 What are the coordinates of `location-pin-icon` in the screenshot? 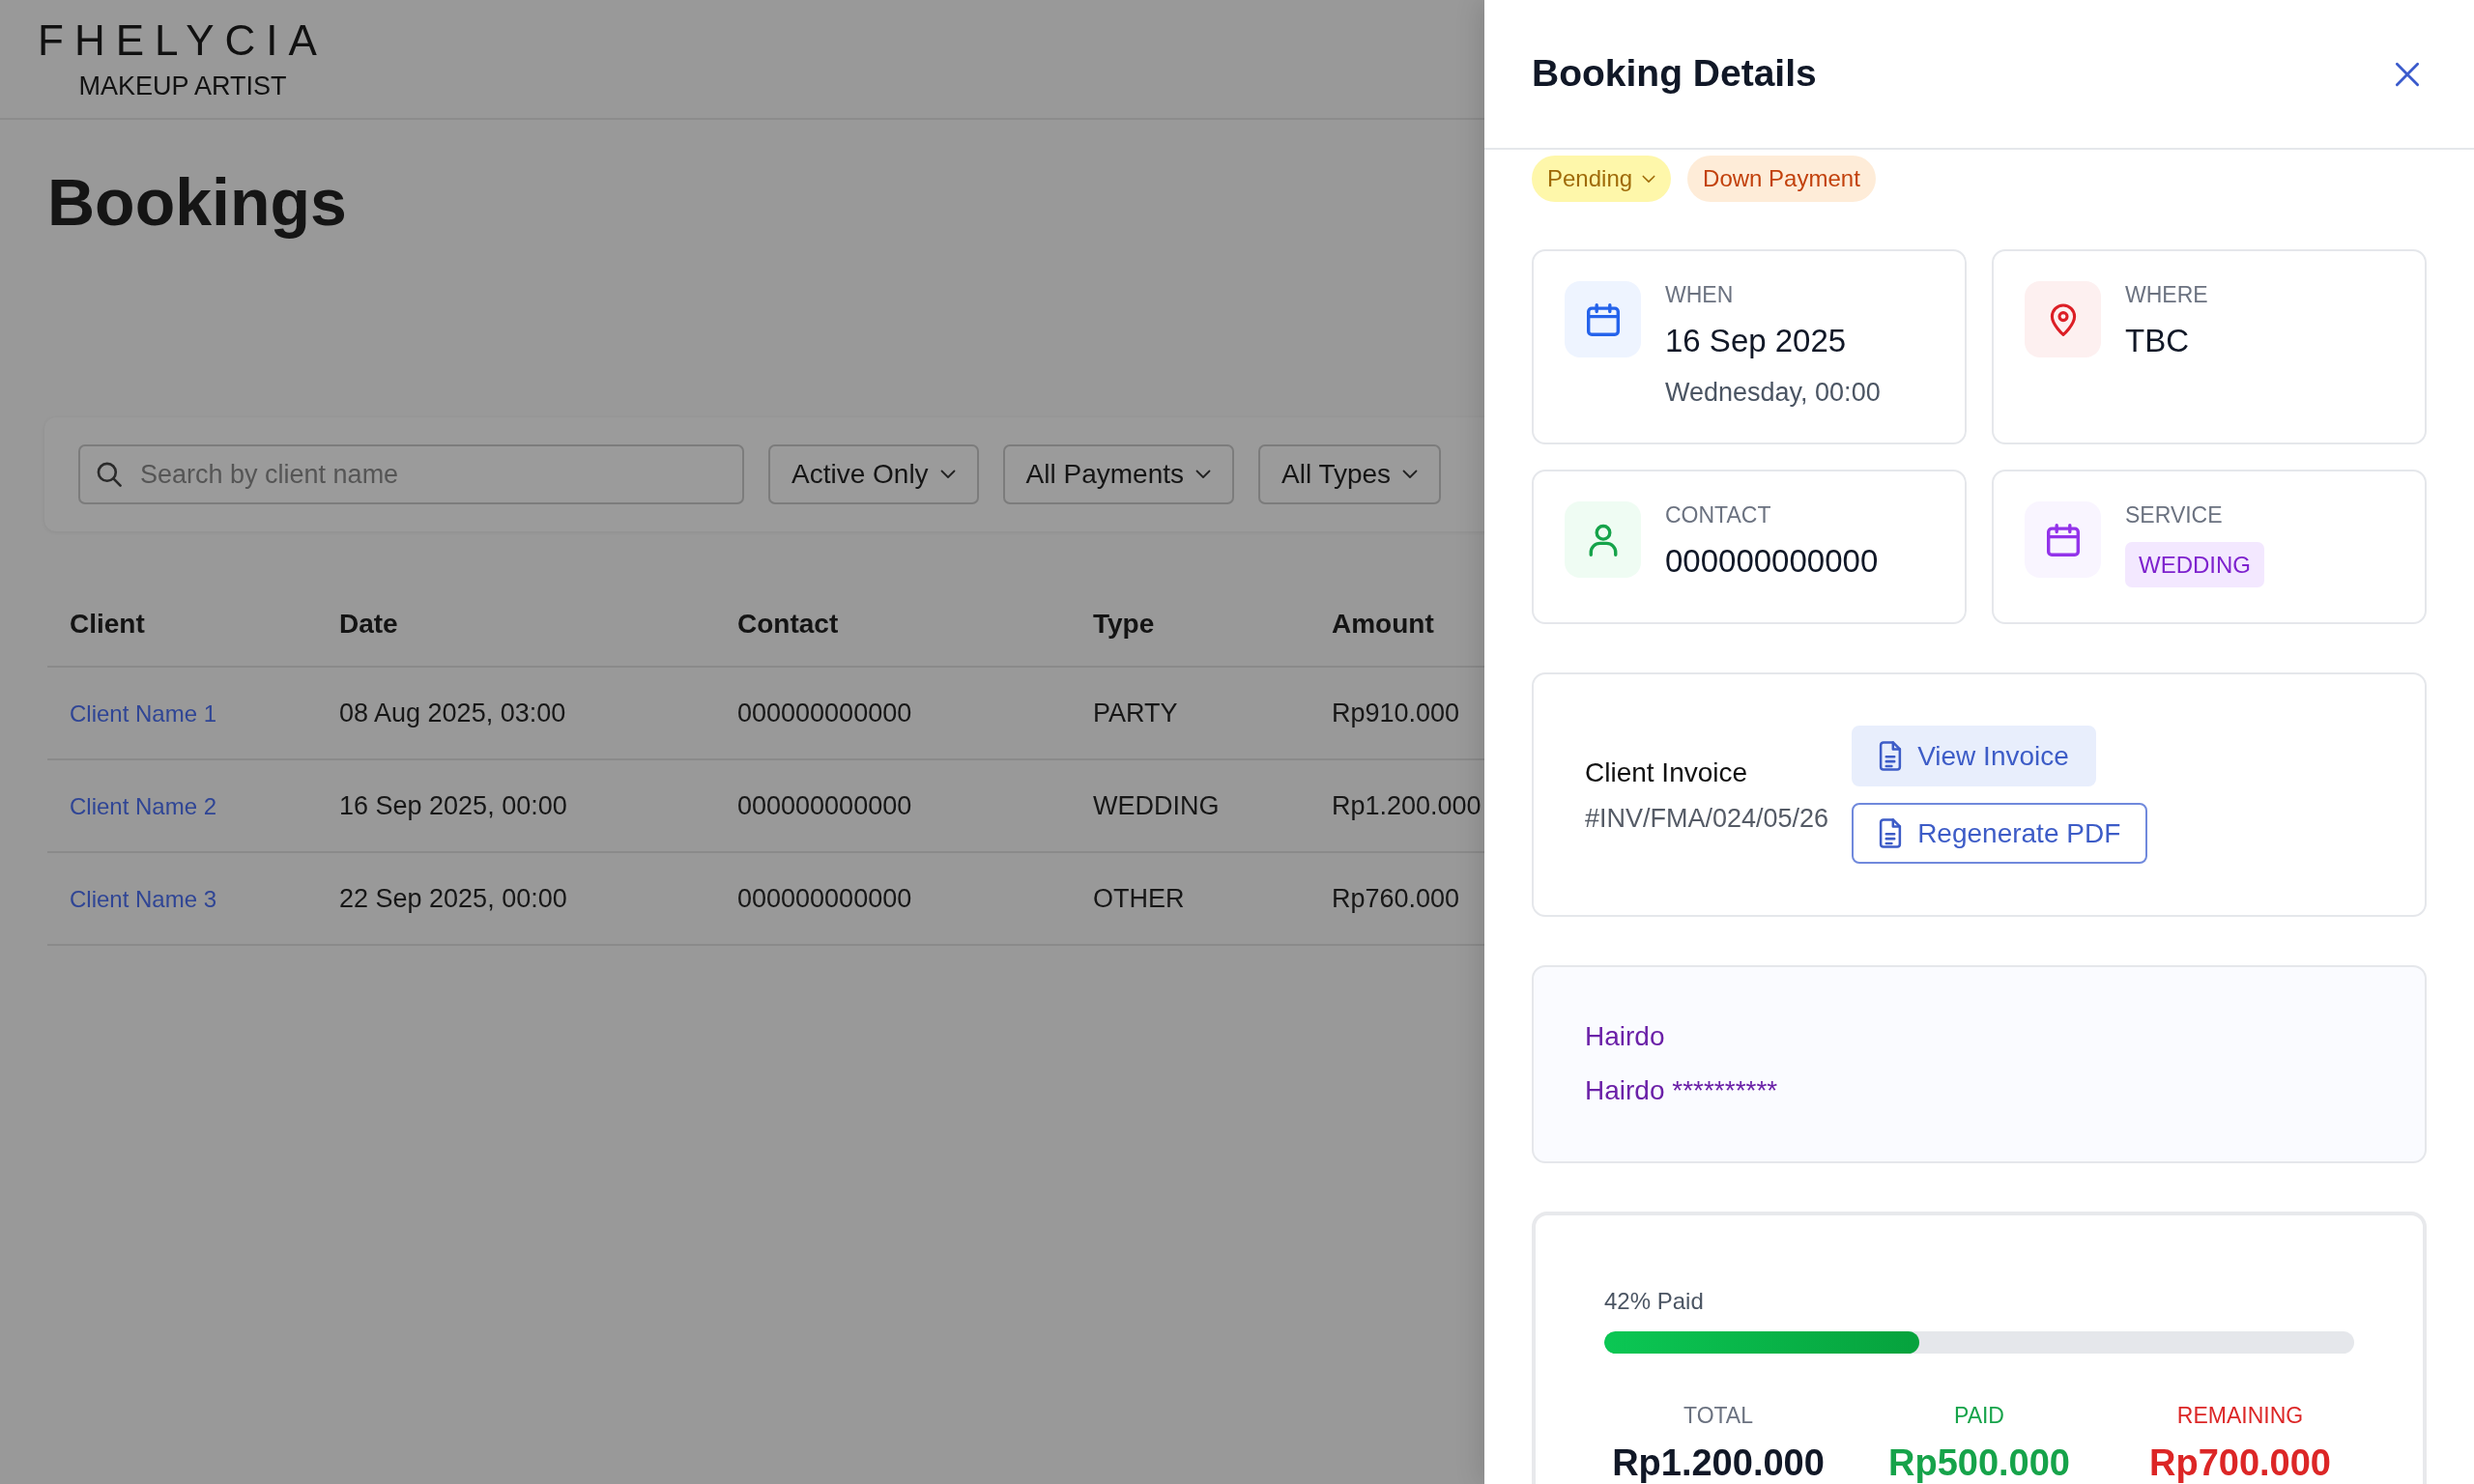 It's located at (2063, 319).